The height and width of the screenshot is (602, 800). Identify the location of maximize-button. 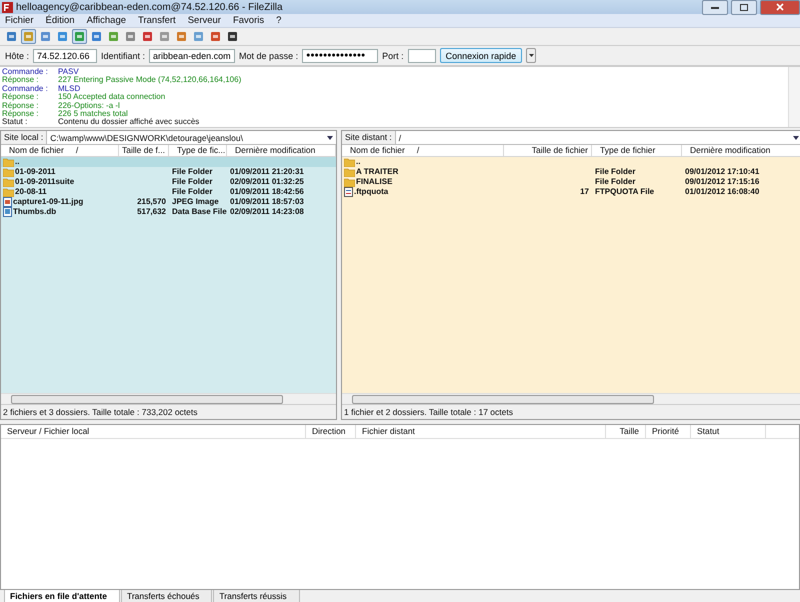
(744, 7).